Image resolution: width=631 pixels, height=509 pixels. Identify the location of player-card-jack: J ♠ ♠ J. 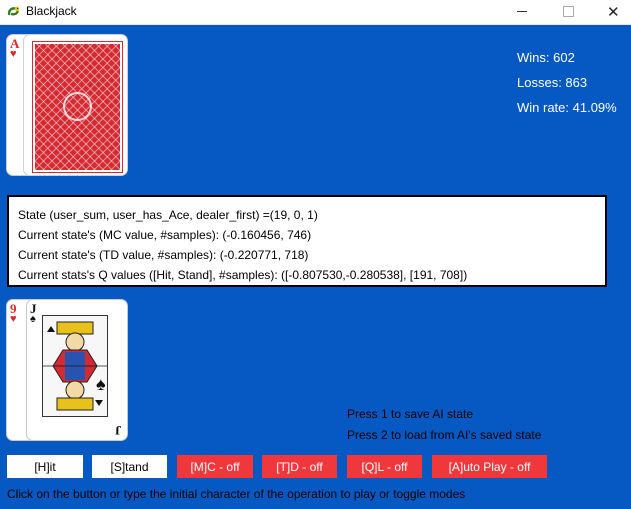
(77, 370).